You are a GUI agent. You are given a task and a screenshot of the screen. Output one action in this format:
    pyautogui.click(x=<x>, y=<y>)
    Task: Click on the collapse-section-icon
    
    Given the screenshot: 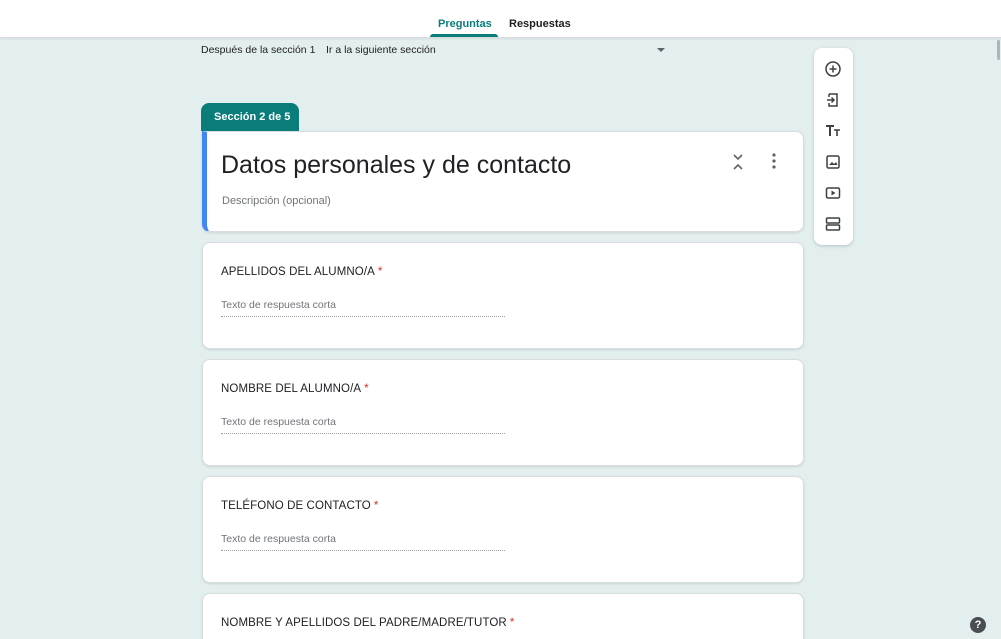 What is the action you would take?
    pyautogui.click(x=738, y=162)
    